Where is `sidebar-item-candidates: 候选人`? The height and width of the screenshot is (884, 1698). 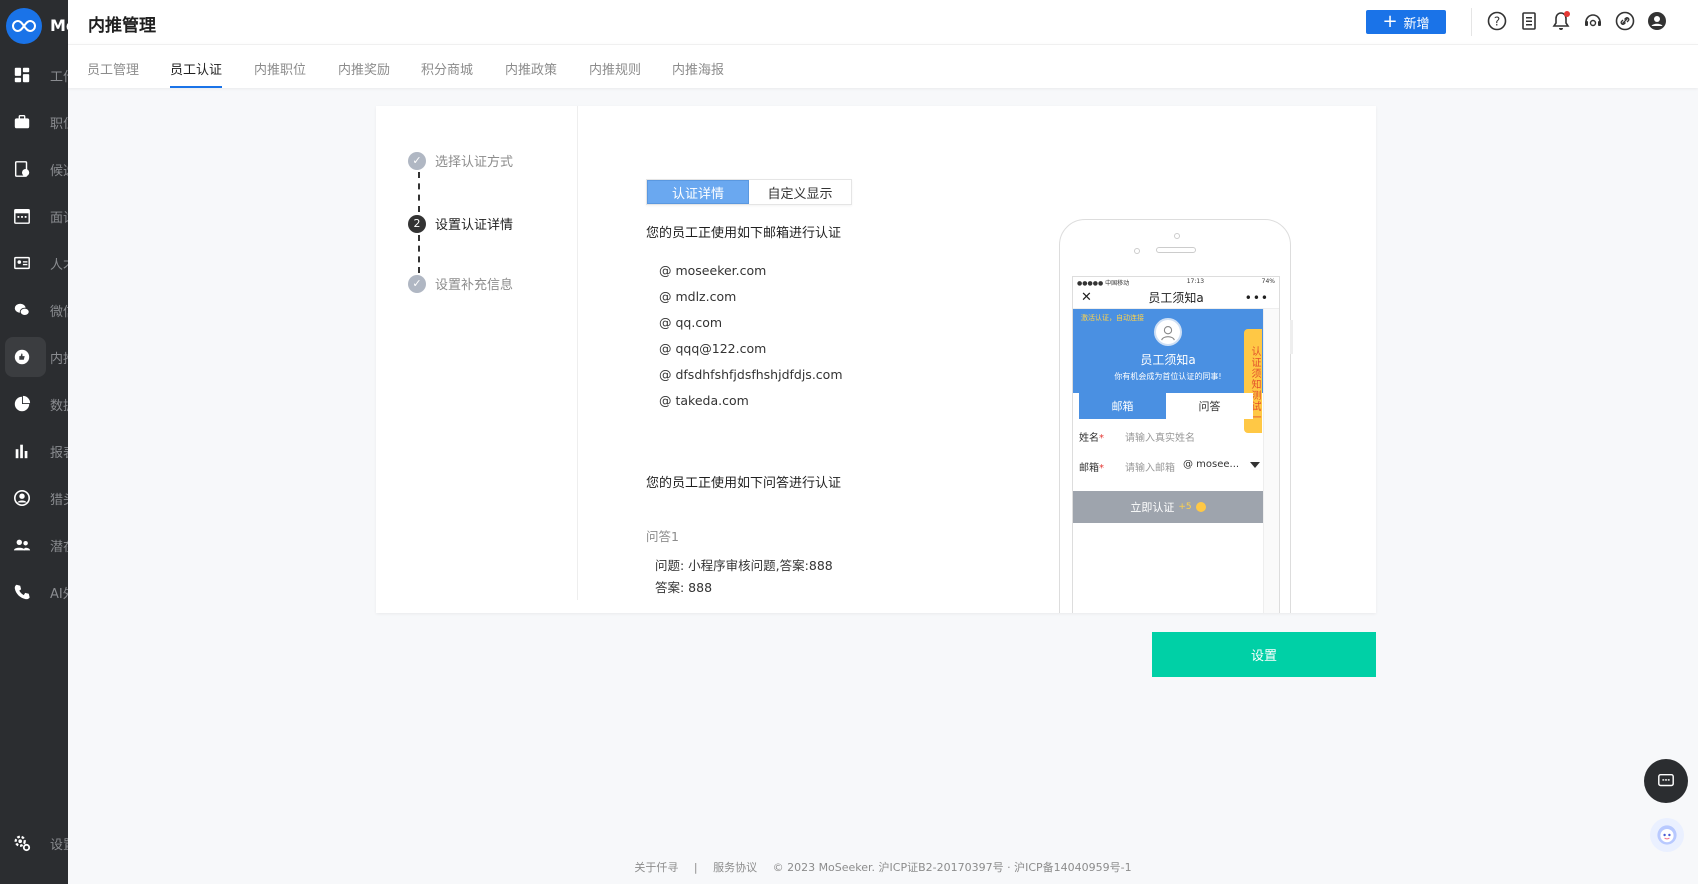
sidebar-item-candidates: 候选人 is located at coordinates (34, 169).